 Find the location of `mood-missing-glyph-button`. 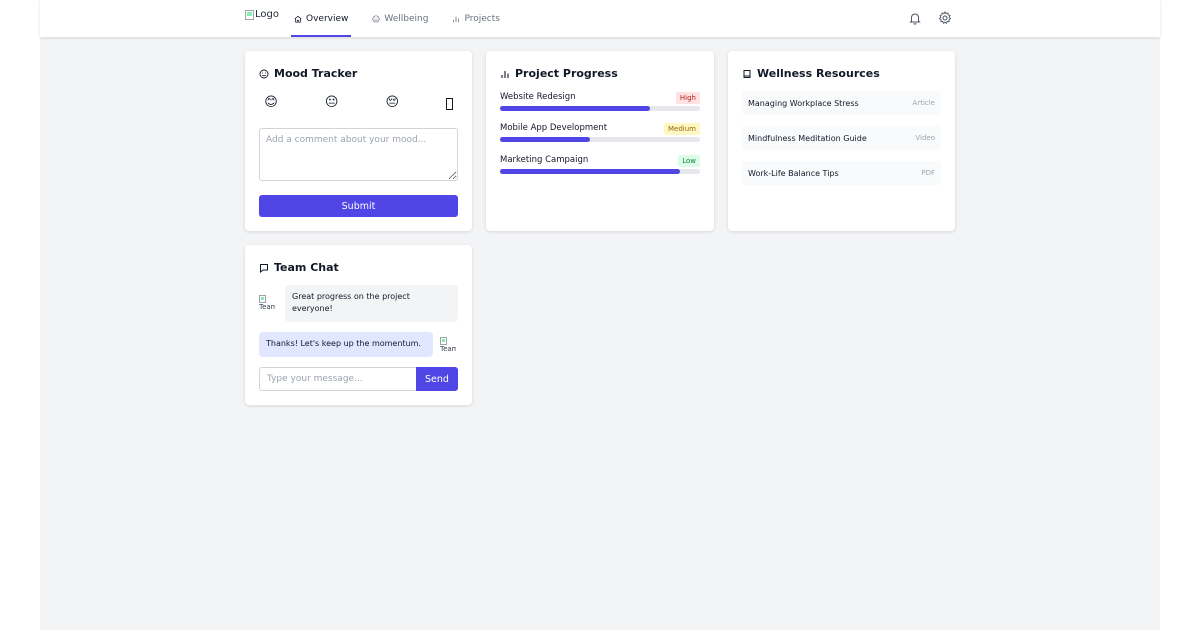

mood-missing-glyph-button is located at coordinates (449, 104).